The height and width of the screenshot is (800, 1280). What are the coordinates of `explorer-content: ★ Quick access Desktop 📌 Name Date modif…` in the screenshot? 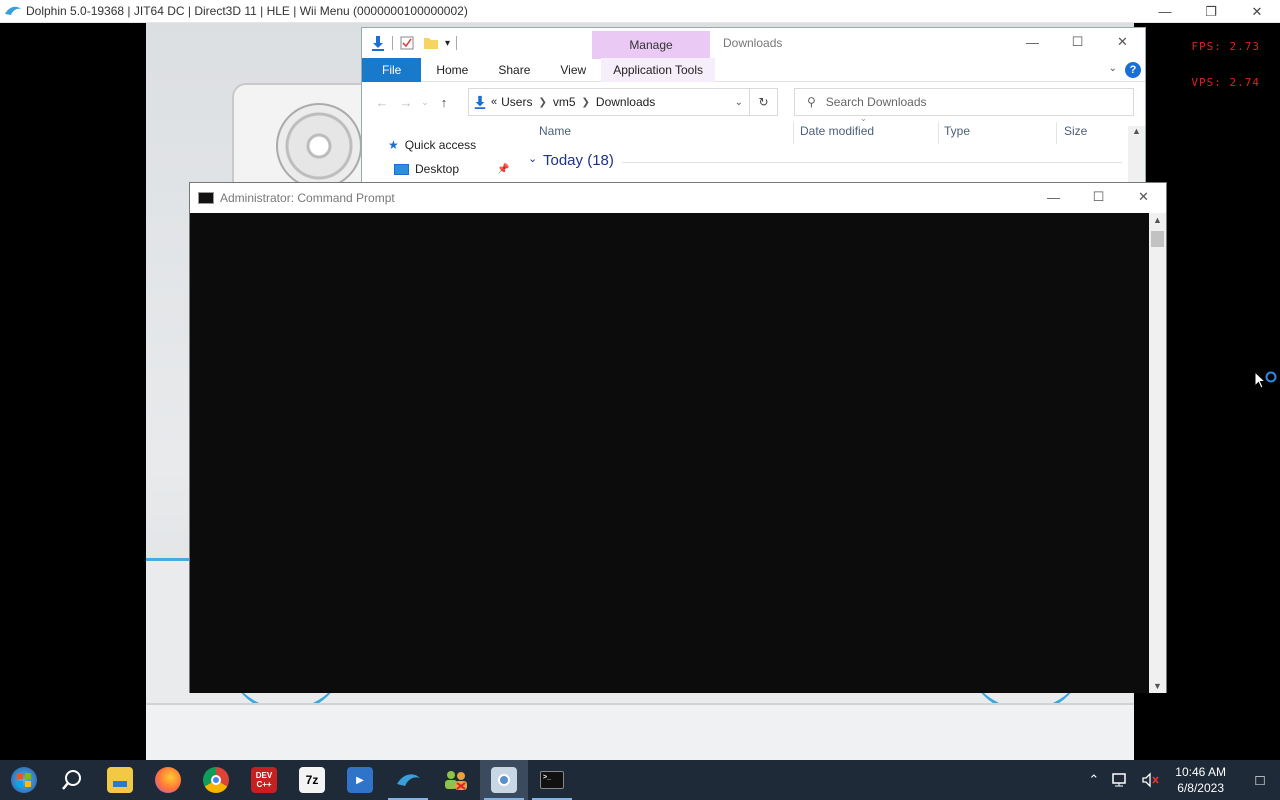 It's located at (753, 150).